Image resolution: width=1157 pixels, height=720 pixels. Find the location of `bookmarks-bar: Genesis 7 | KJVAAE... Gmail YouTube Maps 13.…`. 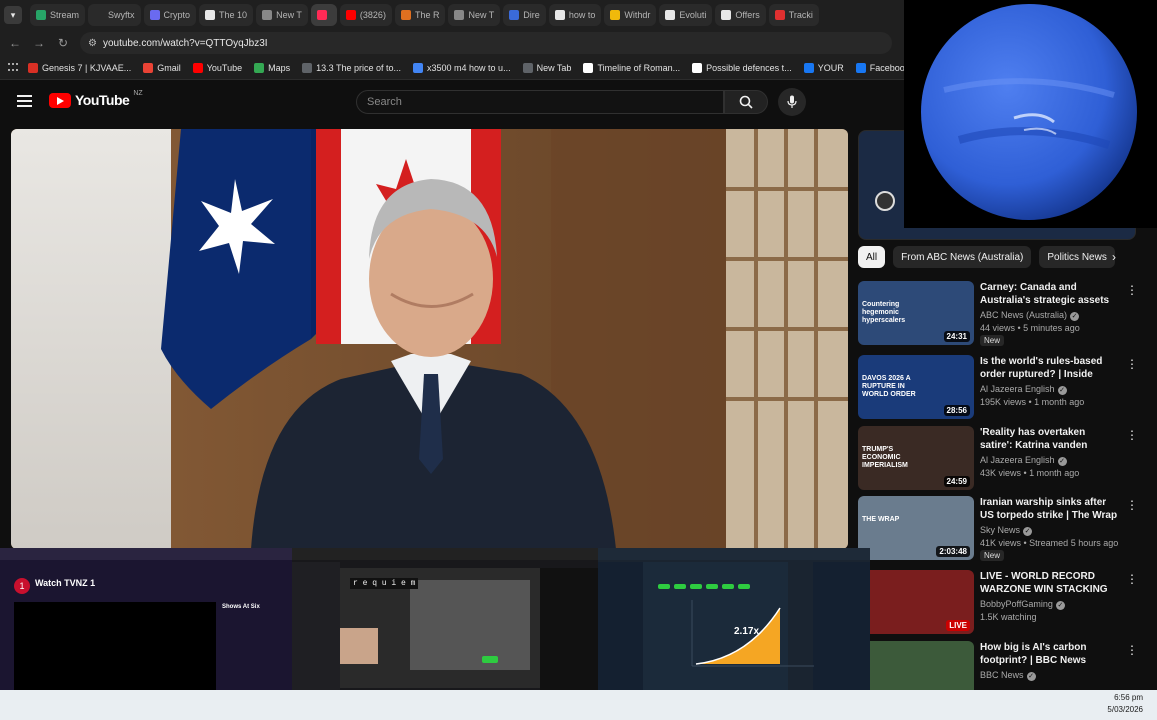

bookmarks-bar: Genesis 7 | KJVAAE... Gmail YouTube Maps 13.… is located at coordinates (467, 68).